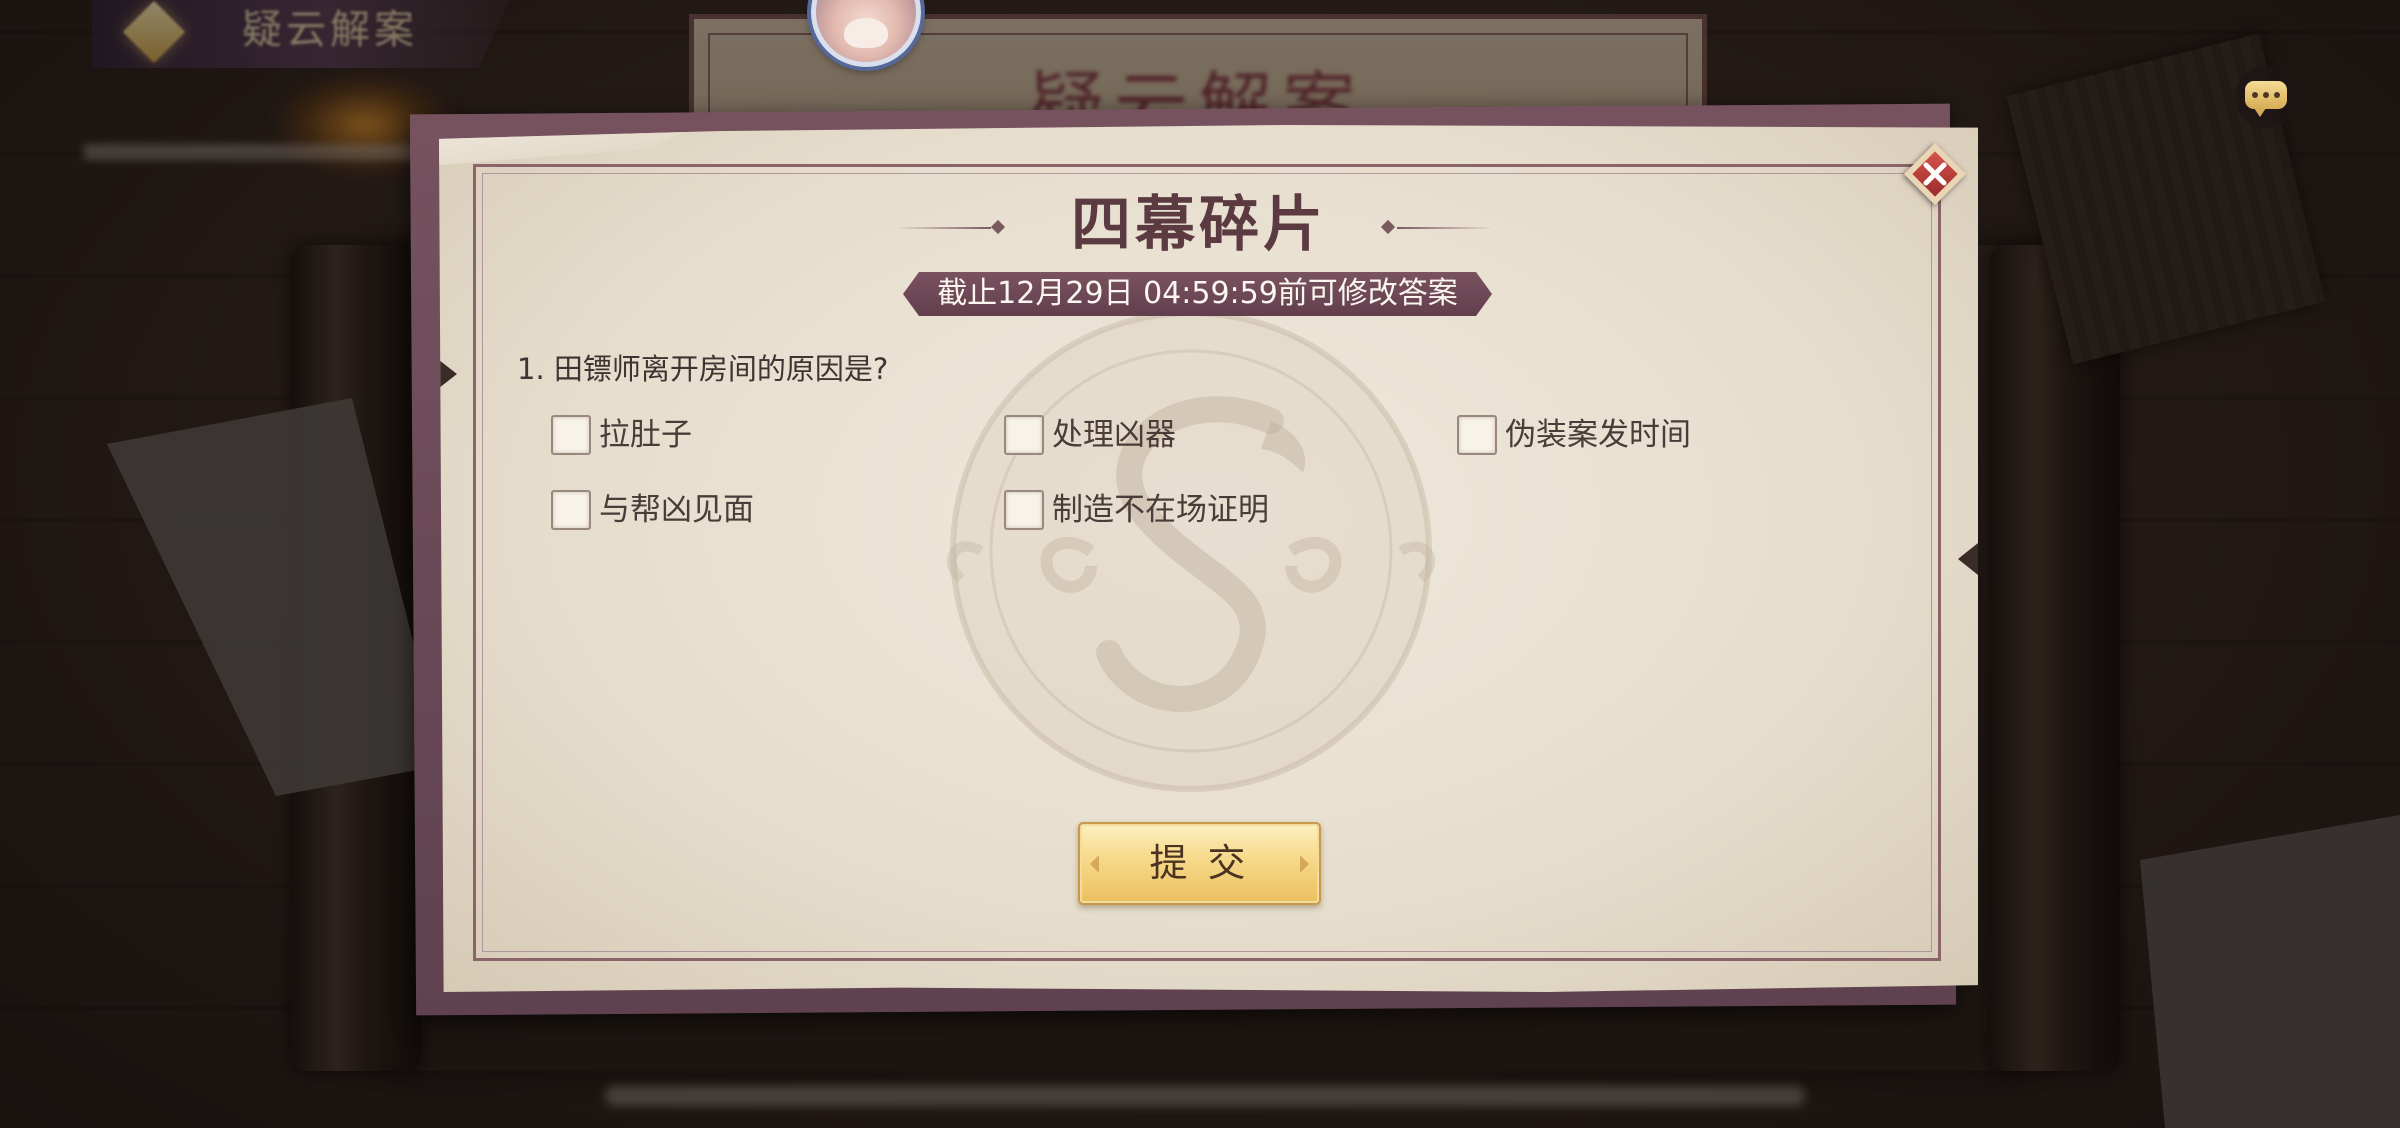 The height and width of the screenshot is (1128, 2400). Describe the element at coordinates (1199, 225) in the screenshot. I see `dialog-title: 四幕碎片` at that location.